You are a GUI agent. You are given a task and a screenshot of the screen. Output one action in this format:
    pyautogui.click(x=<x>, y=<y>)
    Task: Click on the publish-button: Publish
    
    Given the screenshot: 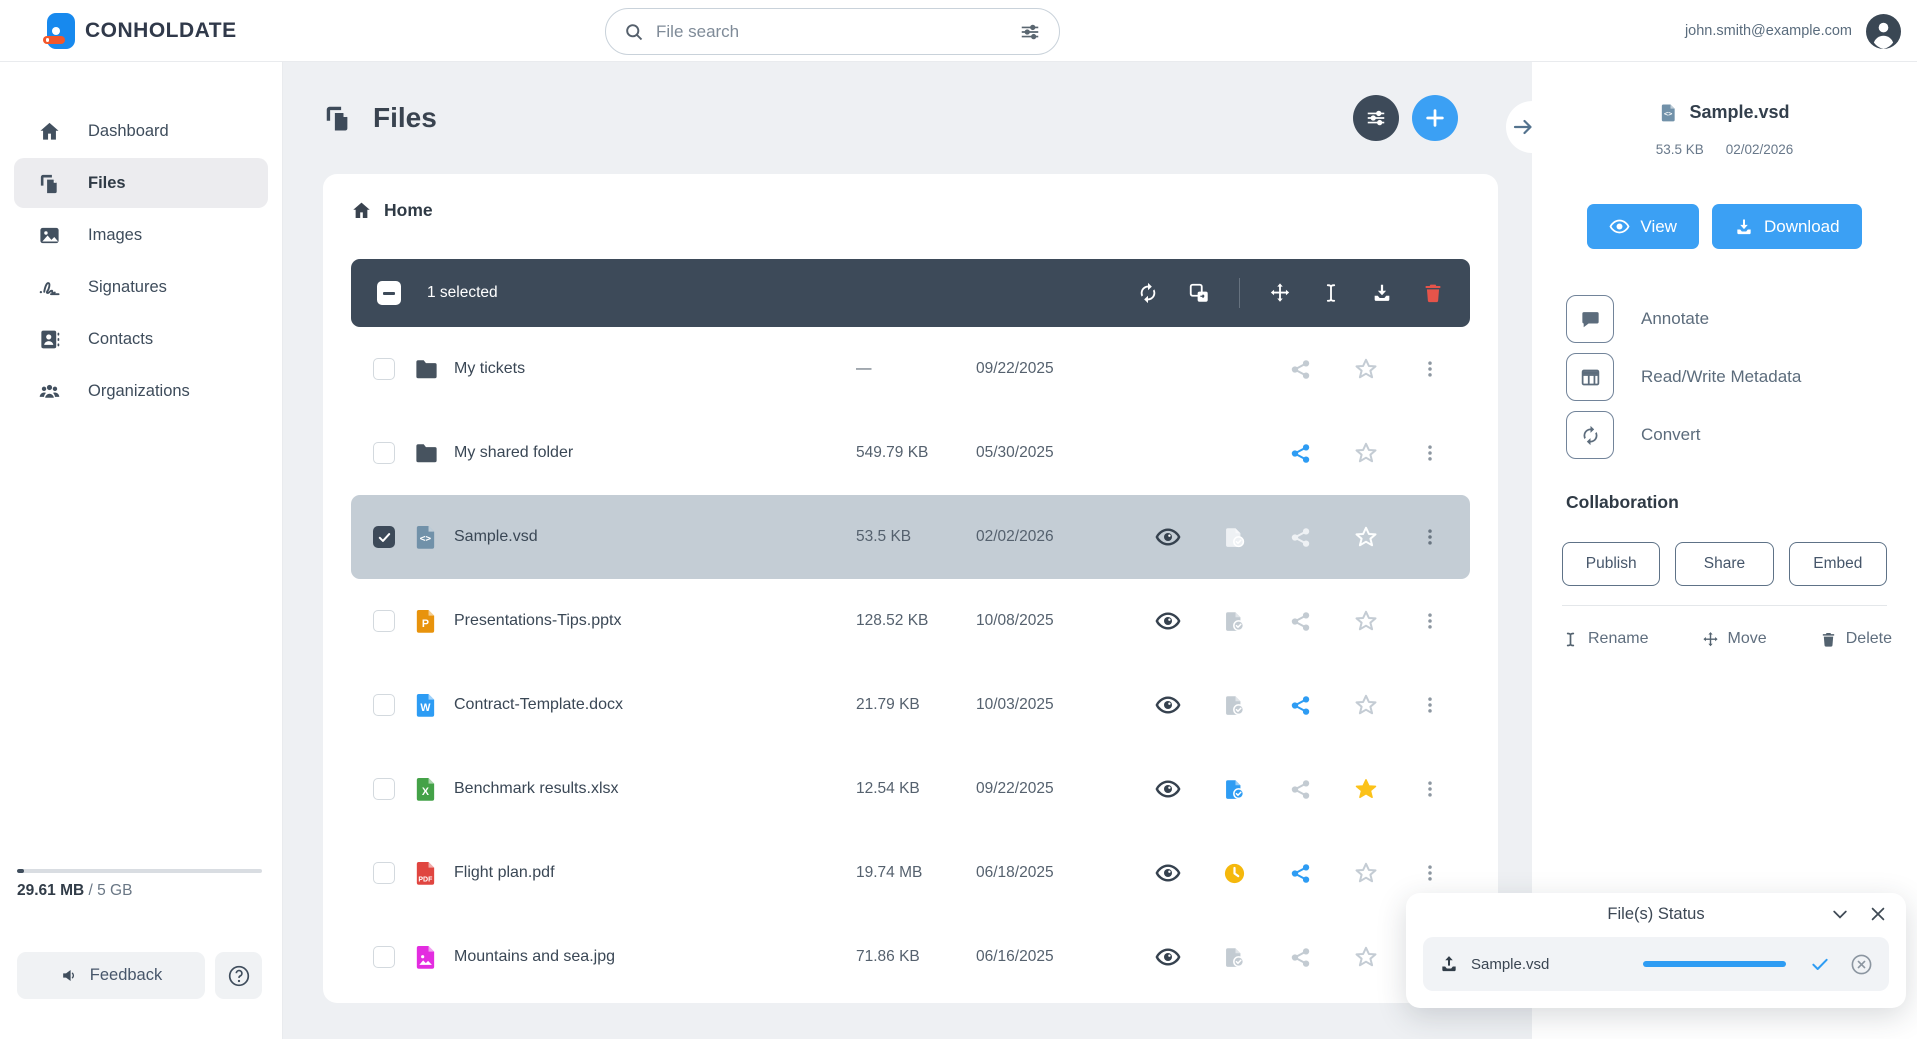 What is the action you would take?
    pyautogui.click(x=1611, y=564)
    